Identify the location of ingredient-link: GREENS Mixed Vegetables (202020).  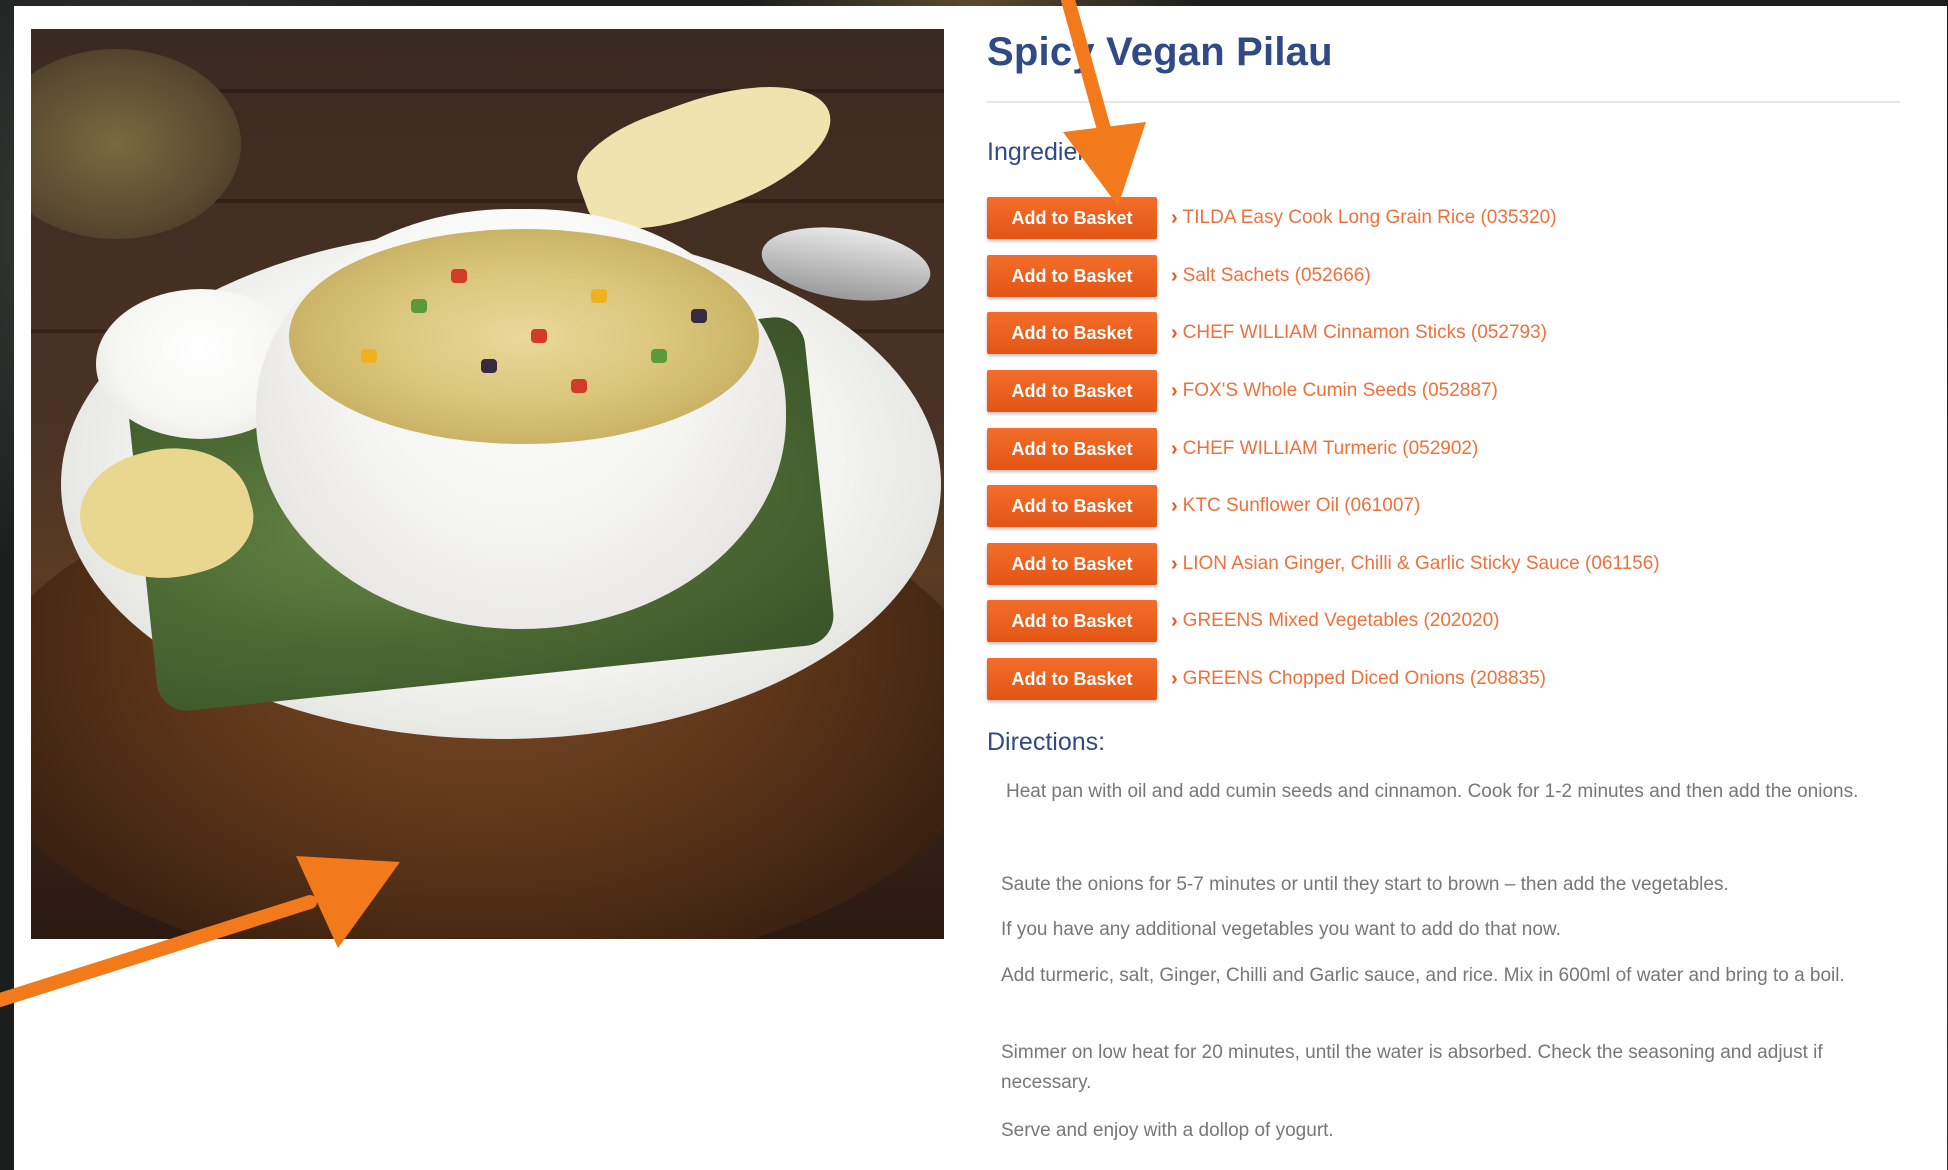
(1341, 621).